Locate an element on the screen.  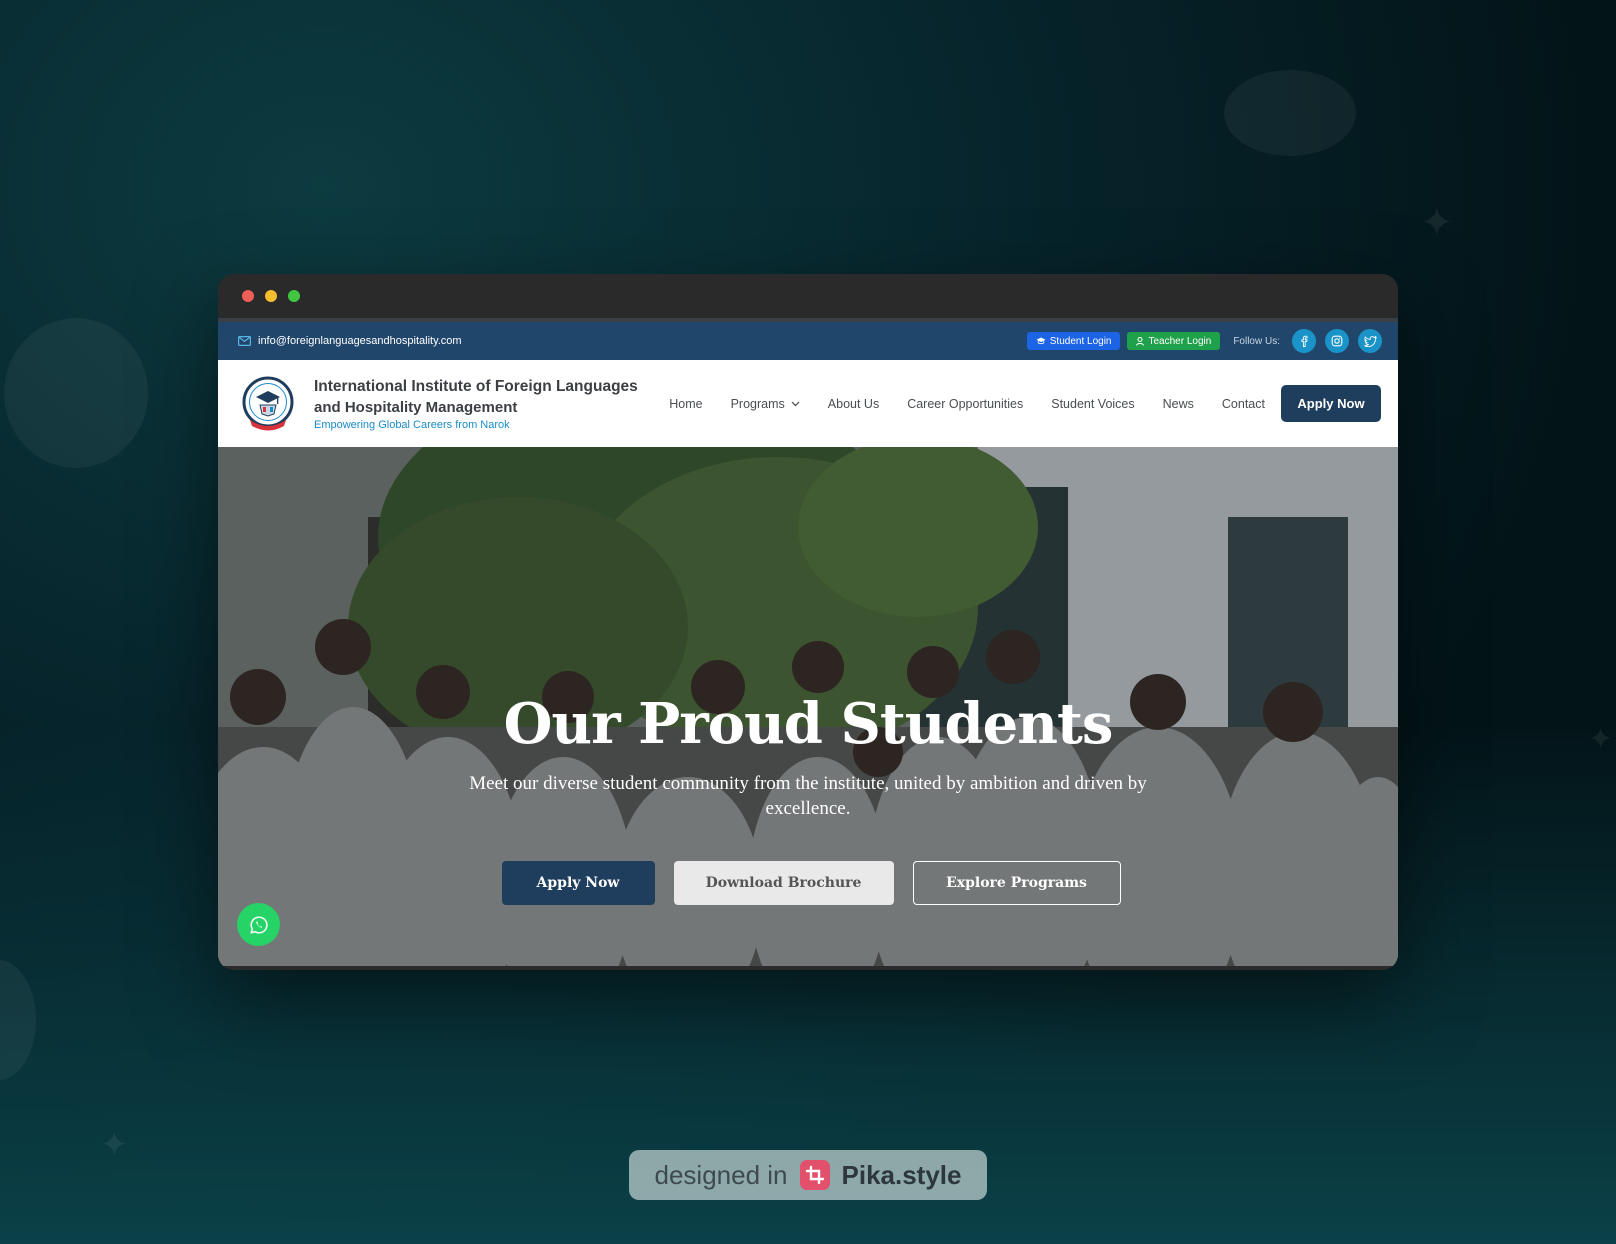
nav-item-contact: Contact is located at coordinates (1243, 404).